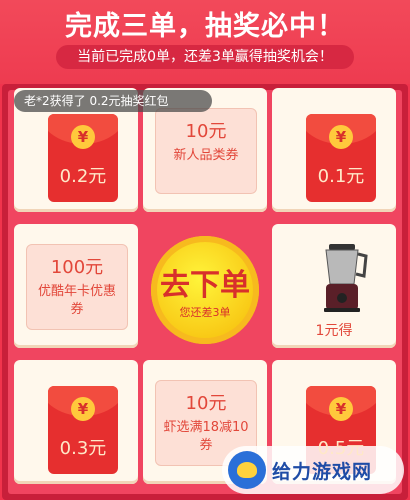 This screenshot has height=500, width=410. Describe the element at coordinates (322, 472) in the screenshot. I see `watermark-text: 给力游戏网` at that location.